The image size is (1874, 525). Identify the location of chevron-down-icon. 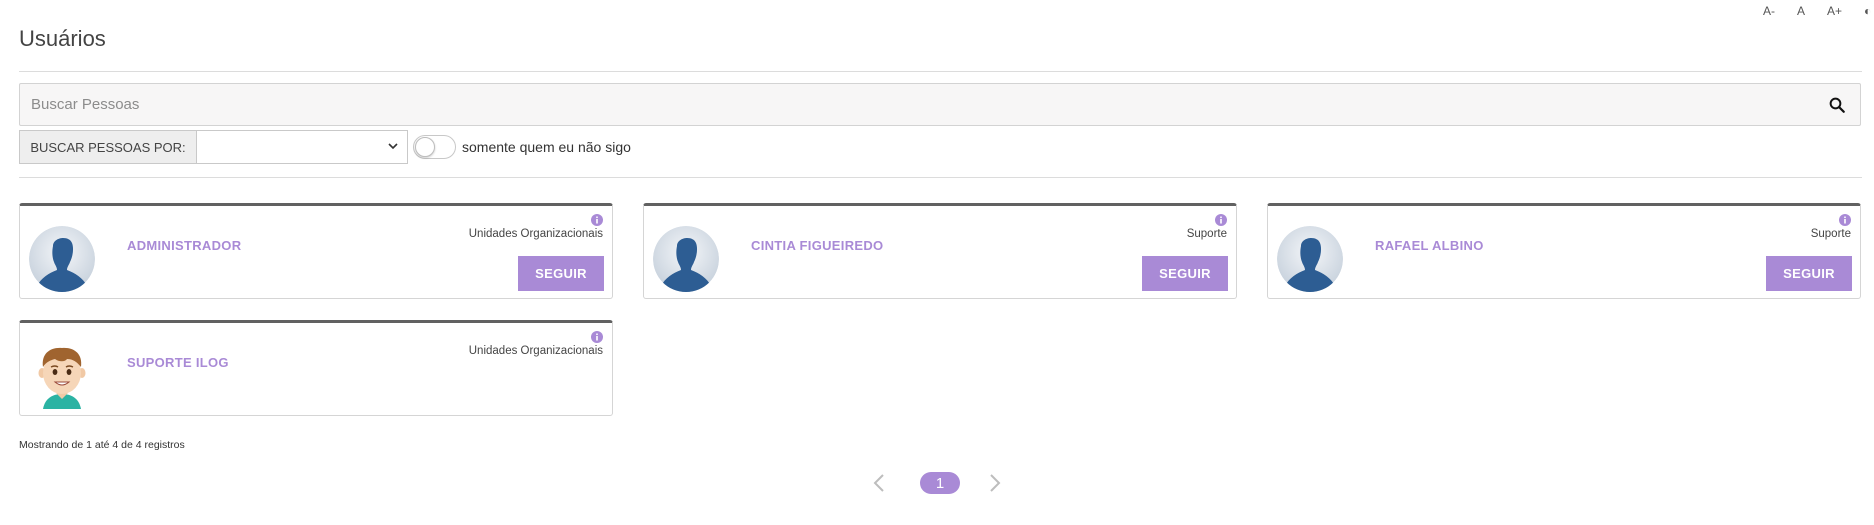
(393, 146).